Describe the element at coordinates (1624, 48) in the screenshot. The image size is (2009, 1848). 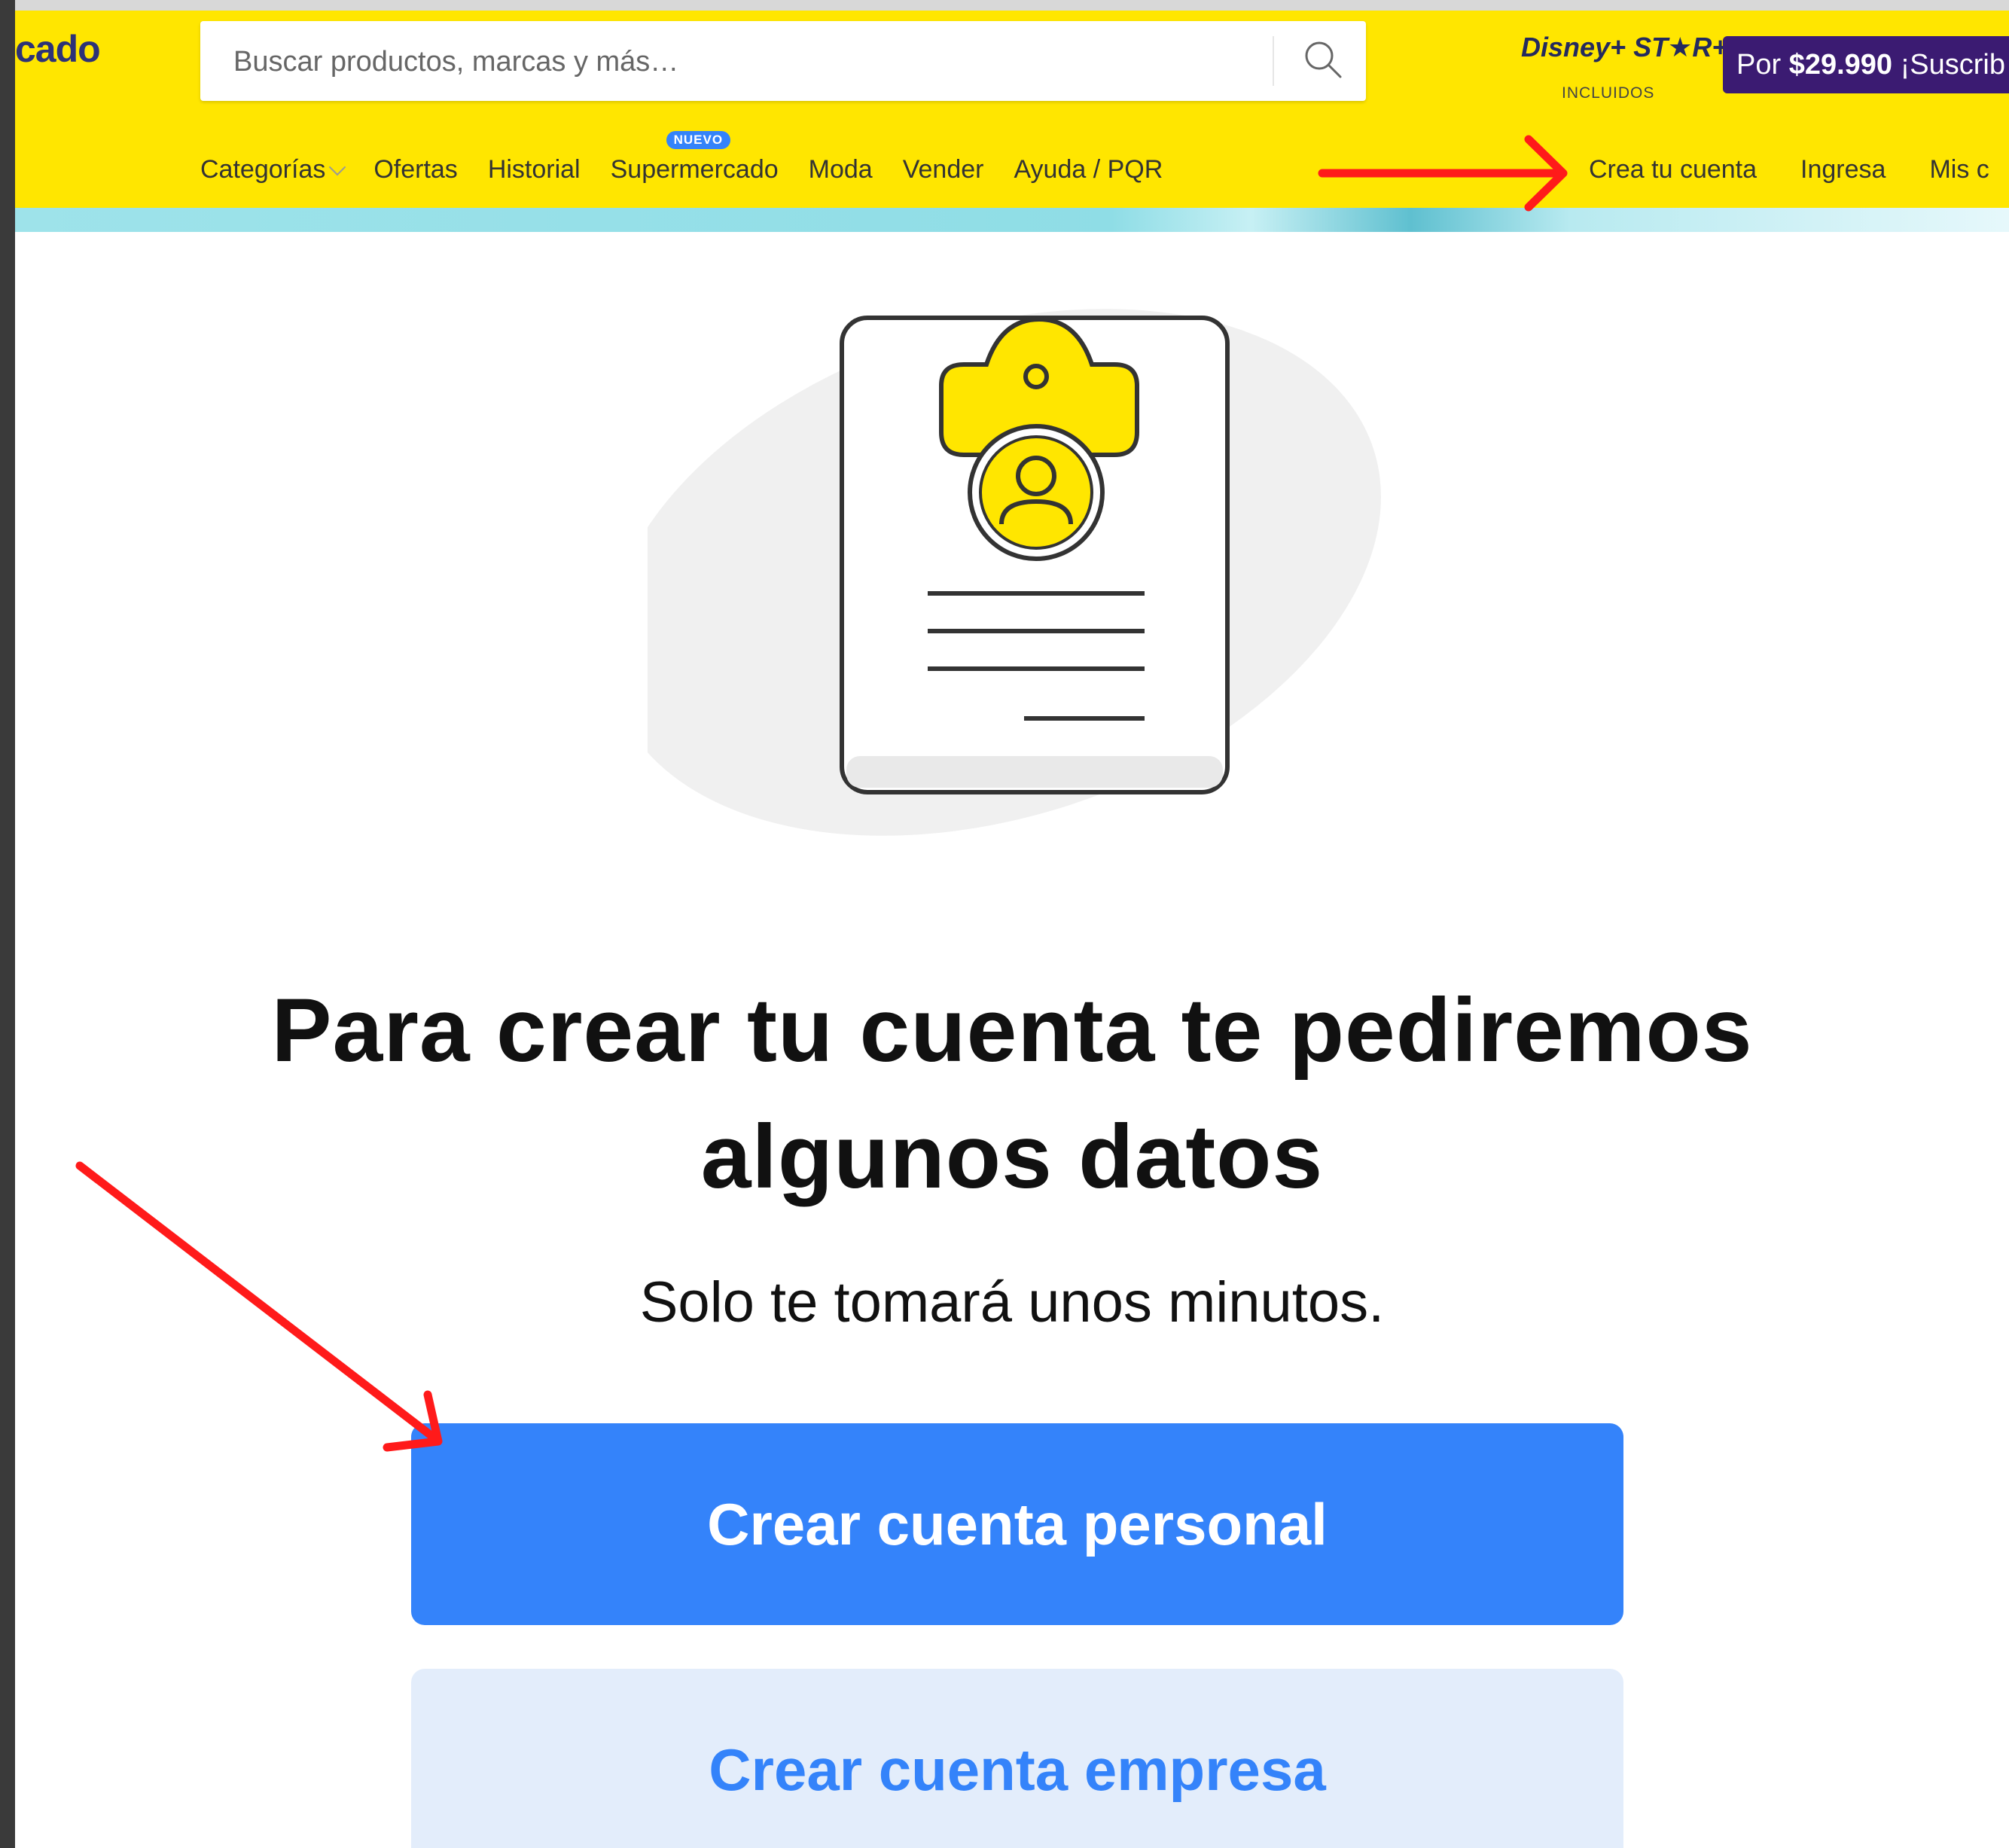
I see `promo-brand-text: Disney+ ST★R+` at that location.